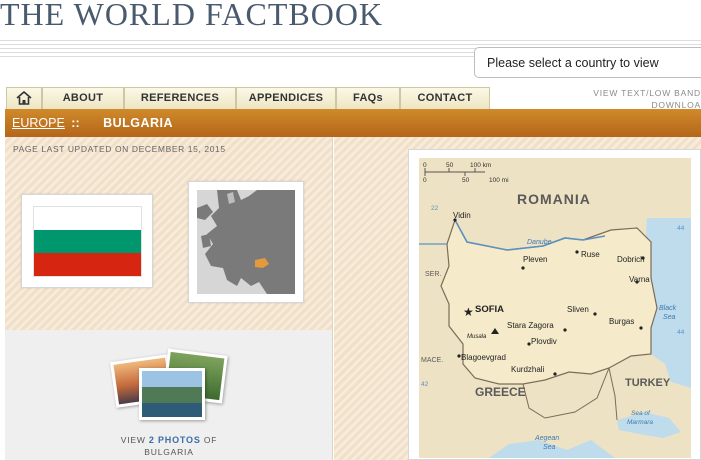 The width and height of the screenshot is (701, 460). What do you see at coordinates (462, 215) in the screenshot?
I see `svg-text: Vidin` at bounding box center [462, 215].